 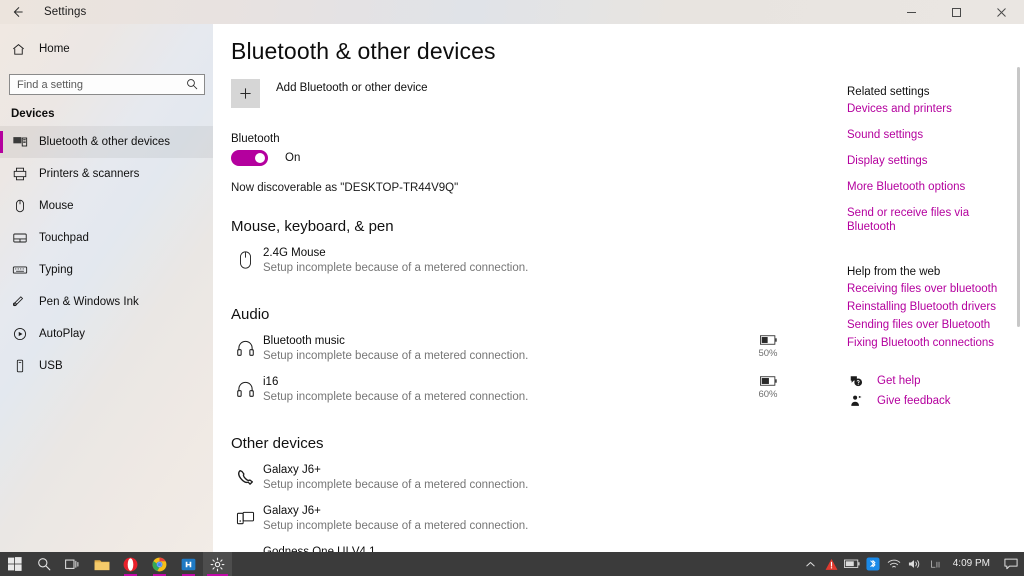 I want to click on home-icon, so click(x=22, y=49).